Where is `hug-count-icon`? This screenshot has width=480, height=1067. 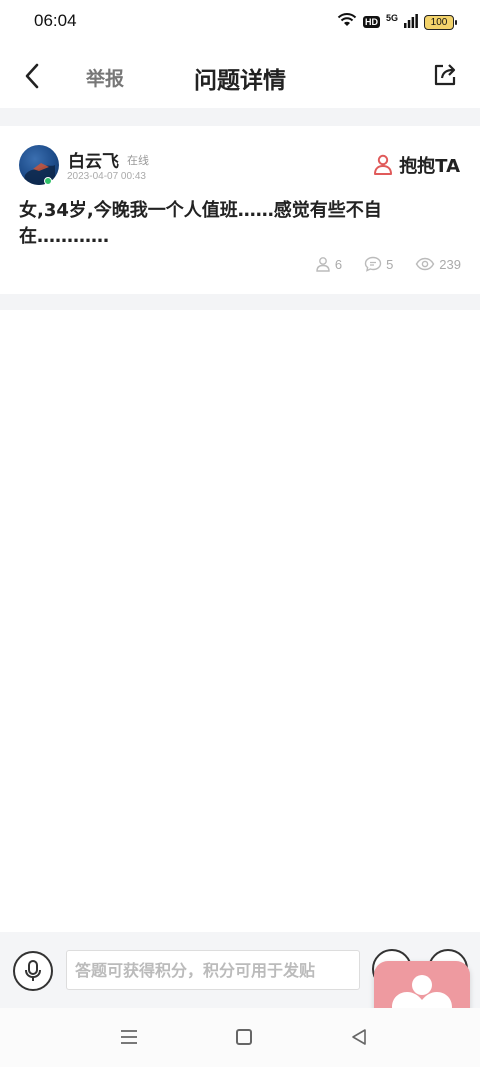 hug-count-icon is located at coordinates (323, 264).